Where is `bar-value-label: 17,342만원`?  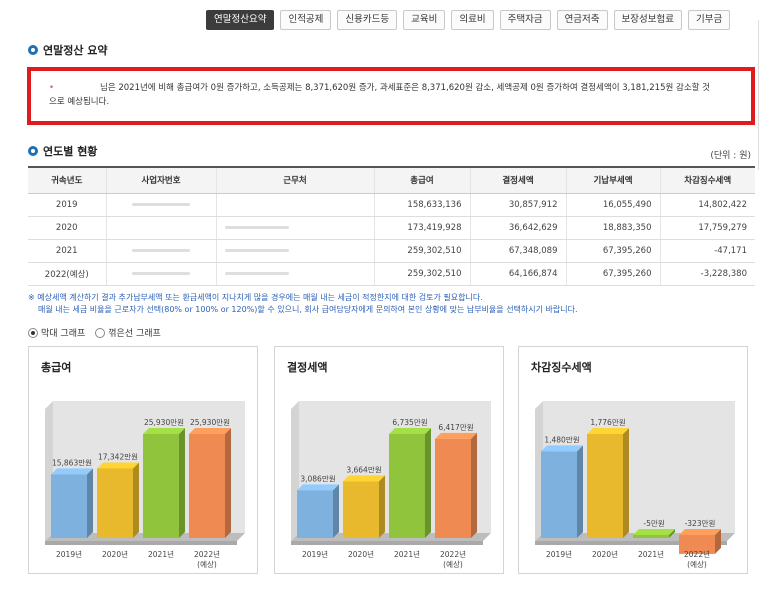
bar-value-label: 17,342만원 is located at coordinates (118, 456).